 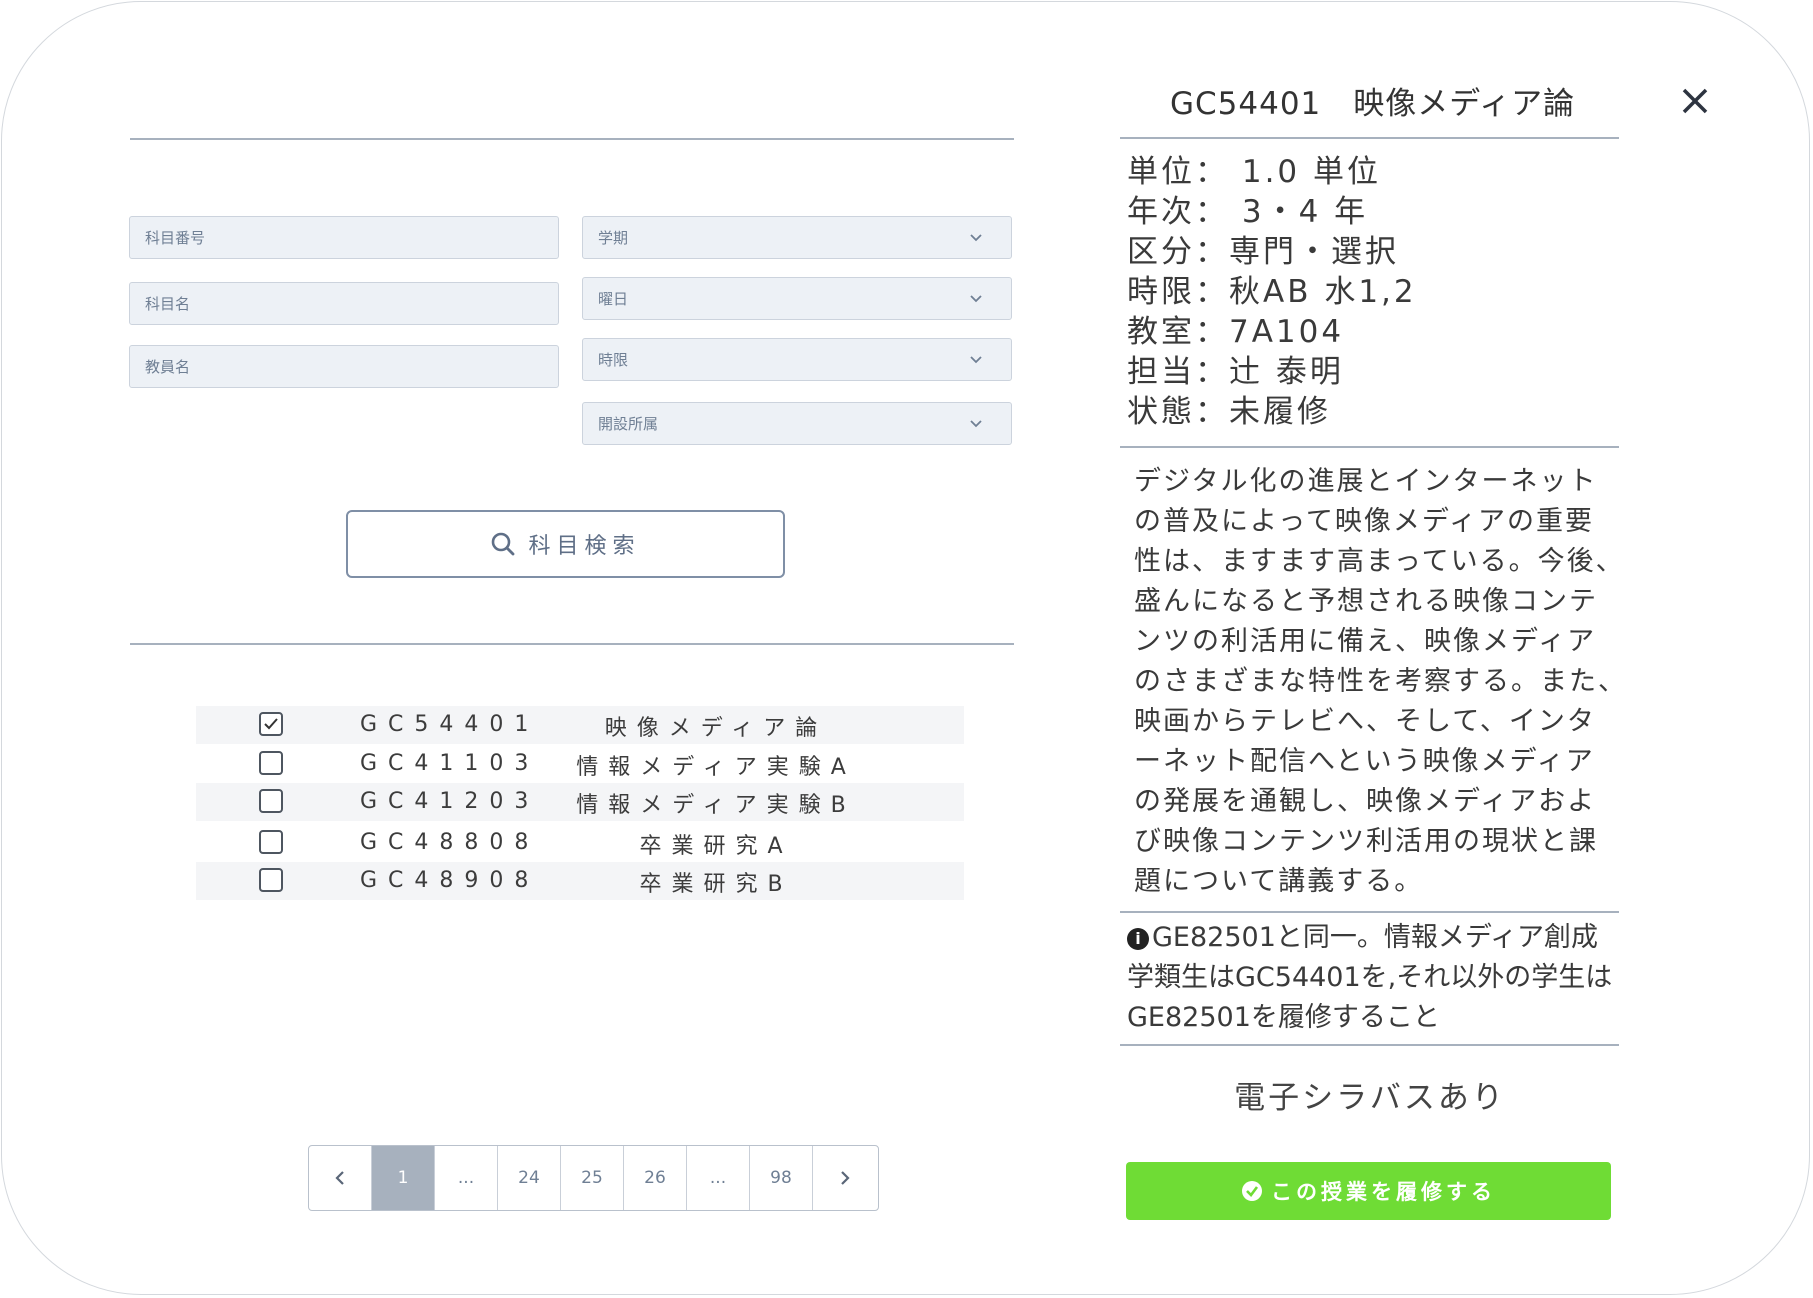 I want to click on instructor-input: 教員名, so click(x=344, y=366).